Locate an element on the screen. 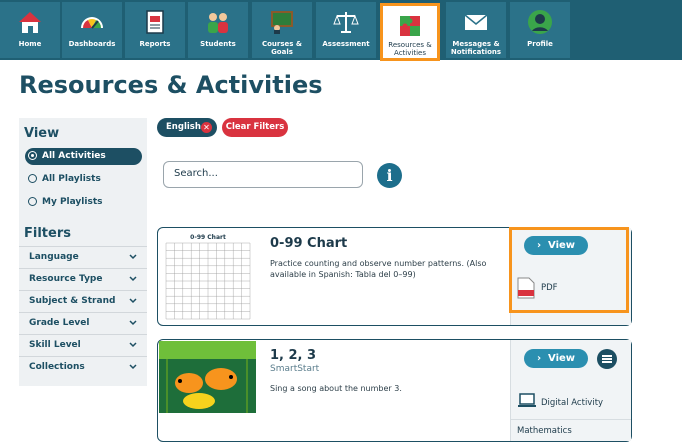  nav-item-dashboards: Dashboards is located at coordinates (92, 30).